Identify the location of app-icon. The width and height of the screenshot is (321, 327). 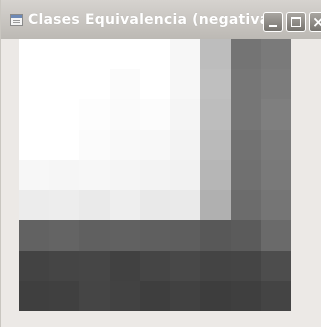
(16, 20).